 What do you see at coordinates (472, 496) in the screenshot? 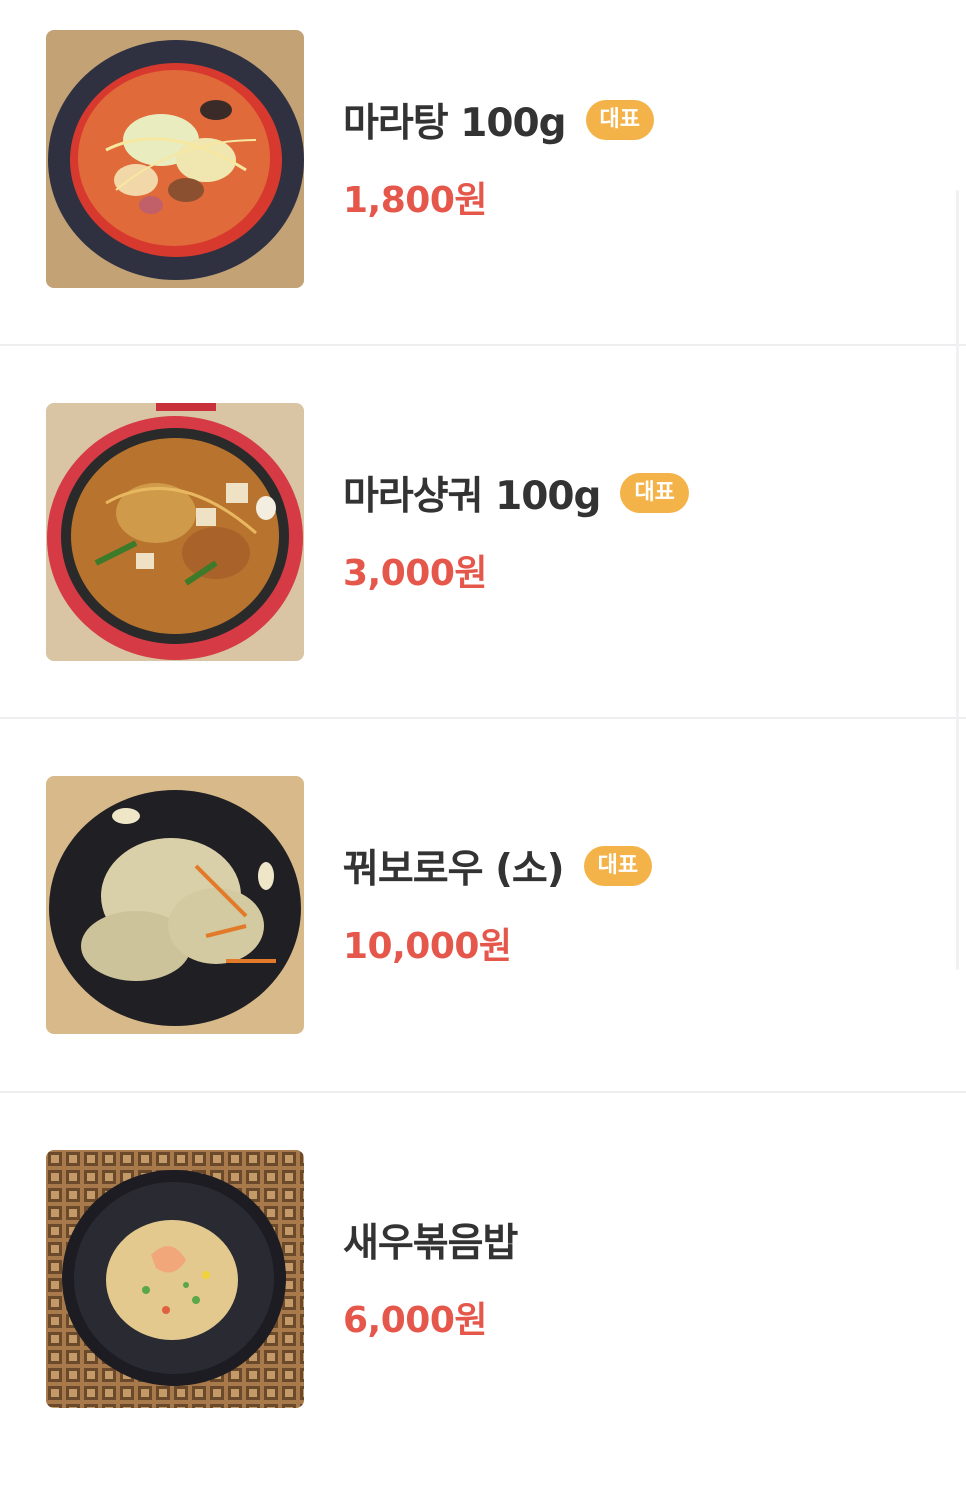
I see `menu-item-name: 마라샹궈 100g` at bounding box center [472, 496].